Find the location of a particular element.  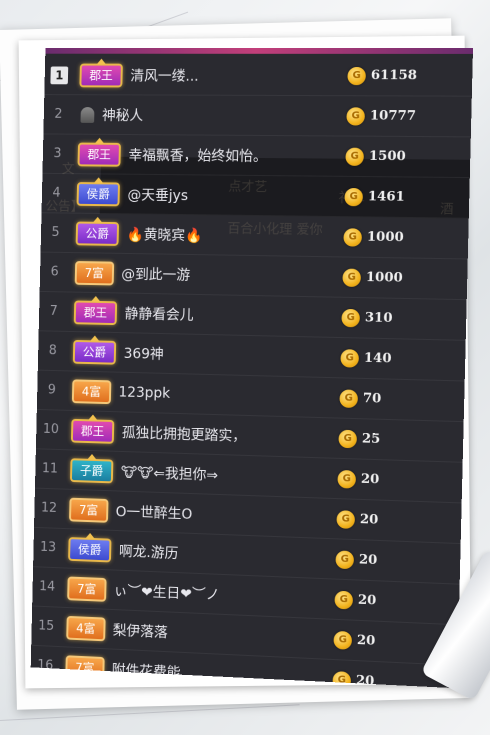

user-name: 🐮🐮⇐我担你⇒ is located at coordinates (229, 474).